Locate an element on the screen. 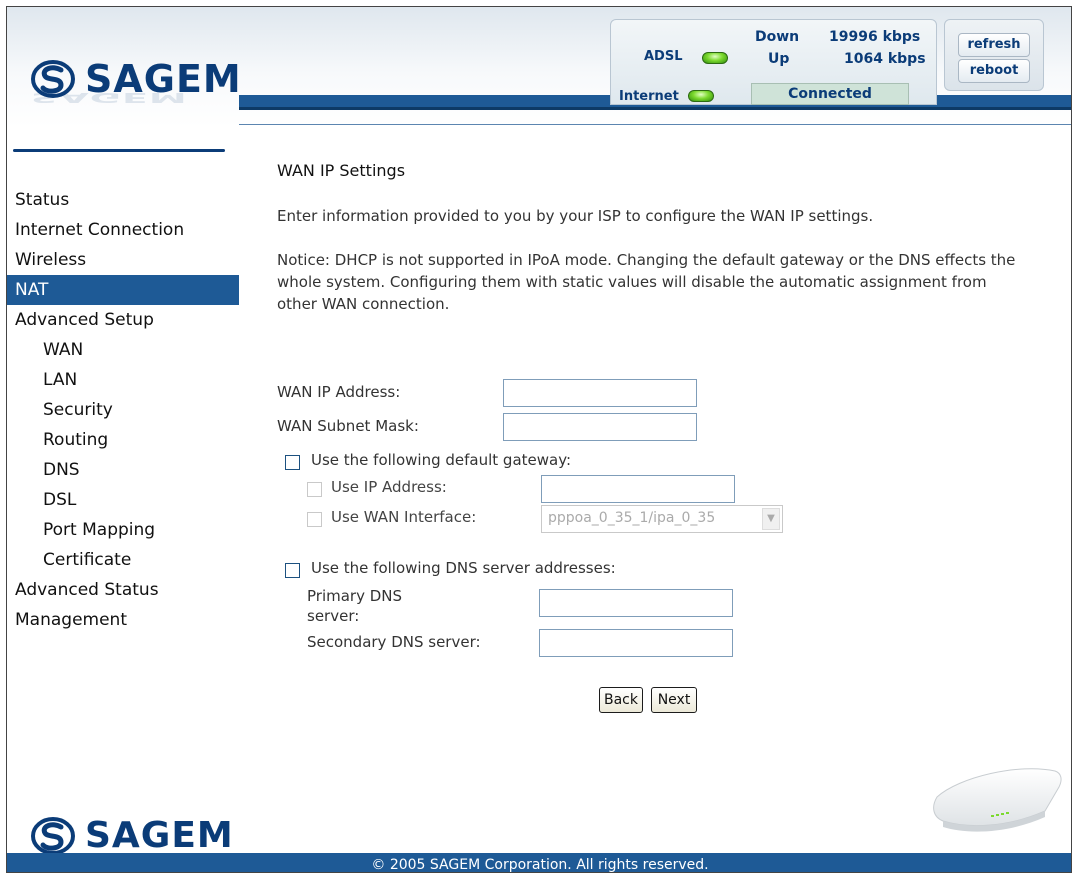 Image resolution: width=1078 pixels, height=879 pixels. adsl-led-icon is located at coordinates (715, 58).